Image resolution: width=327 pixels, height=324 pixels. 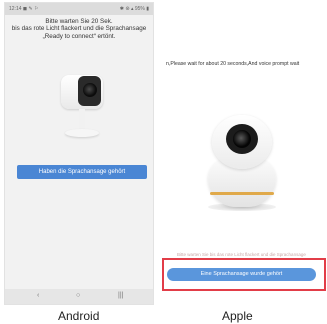 I want to click on instruction-line-1: Bitte warten Sie 20 Sek., so click(x=79, y=21).